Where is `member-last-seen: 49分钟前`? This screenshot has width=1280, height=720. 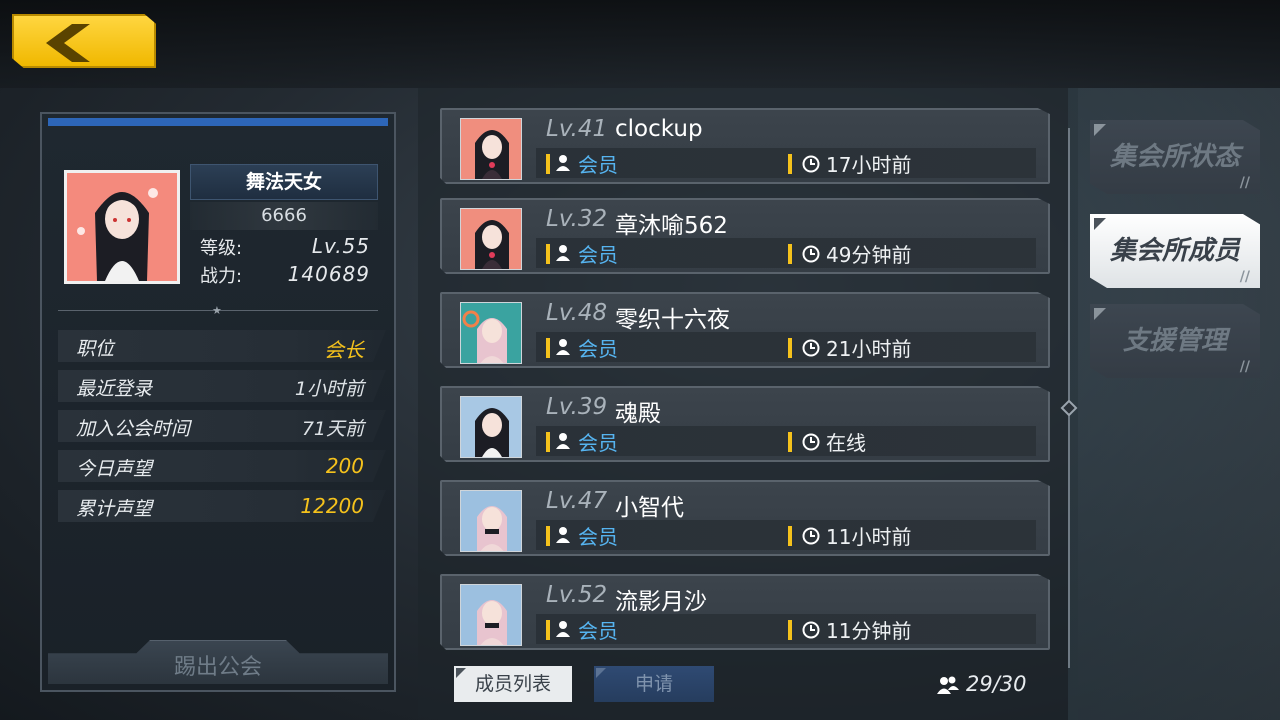
member-last-seen: 49分钟前 is located at coordinates (869, 255).